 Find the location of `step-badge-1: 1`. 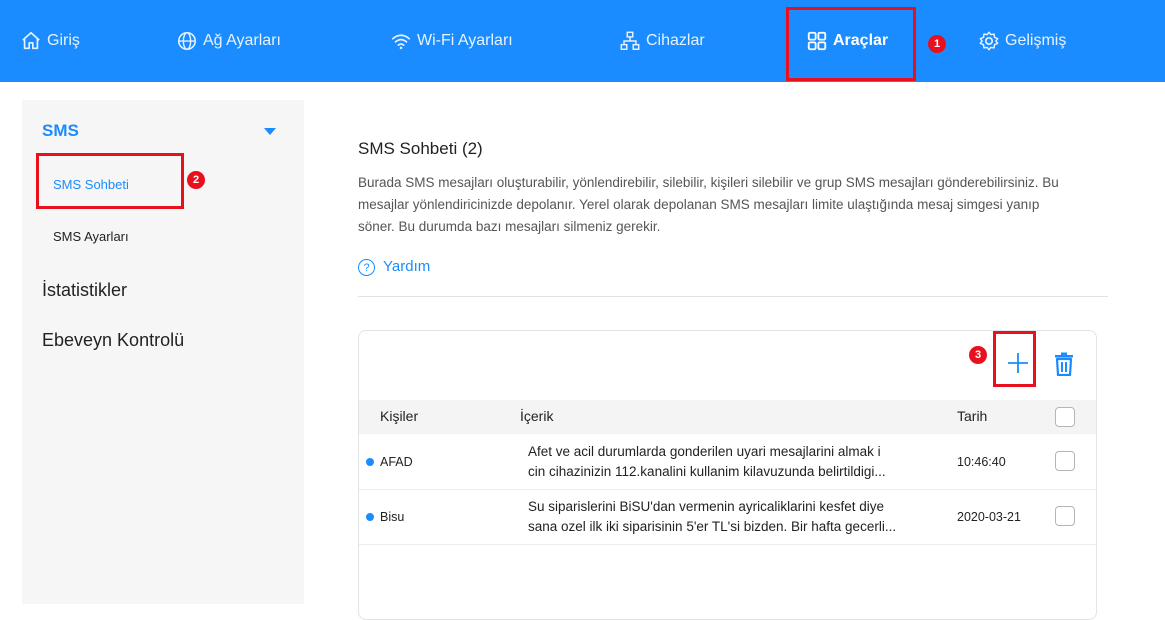

step-badge-1: 1 is located at coordinates (937, 44).